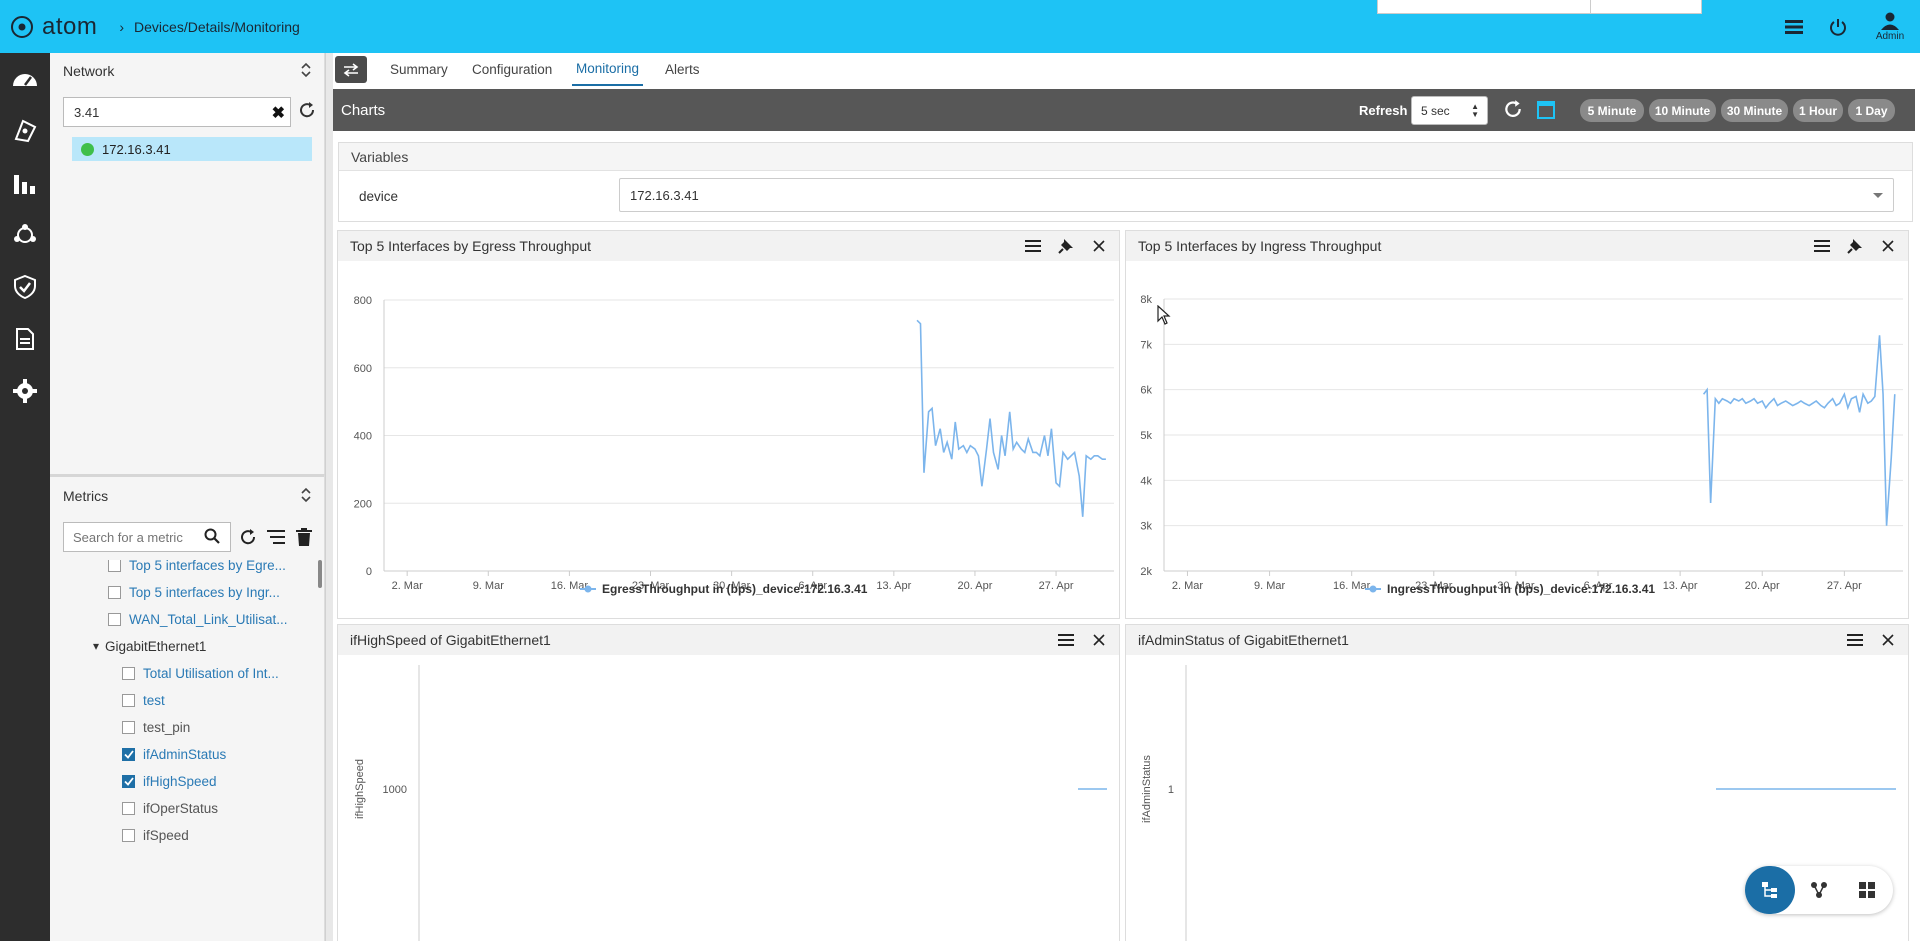 The image size is (1920, 941). Describe the element at coordinates (1373, 589) in the screenshot. I see `legend-marker` at that location.